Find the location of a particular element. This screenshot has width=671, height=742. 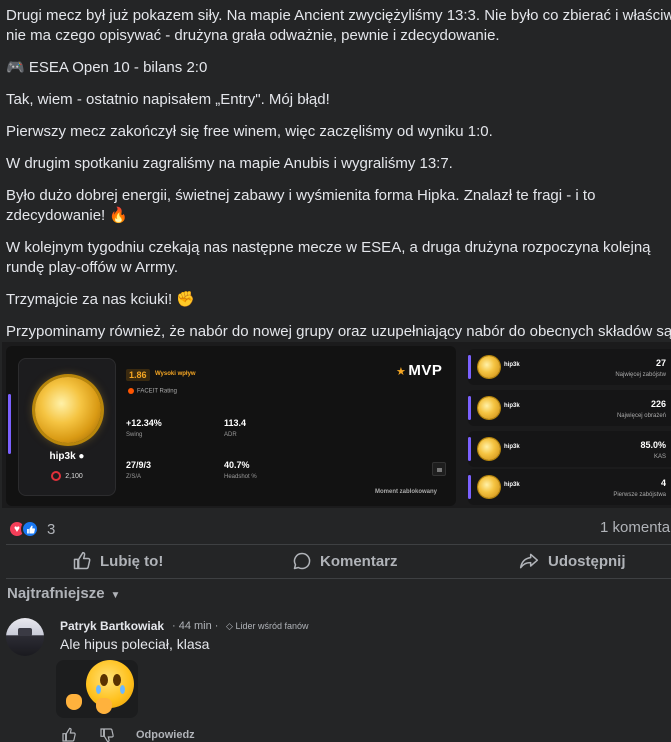

side-stat-label: KAS is located at coordinates (659, 457).